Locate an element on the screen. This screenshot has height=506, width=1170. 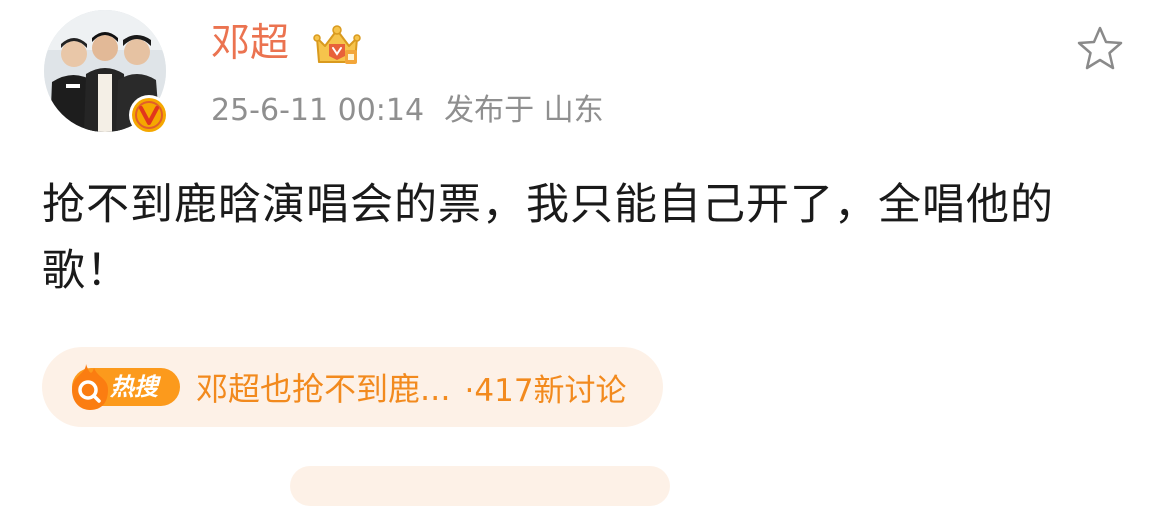
post-meta: 25-6-11 00:14 发布于 山东 is located at coordinates (407, 111).